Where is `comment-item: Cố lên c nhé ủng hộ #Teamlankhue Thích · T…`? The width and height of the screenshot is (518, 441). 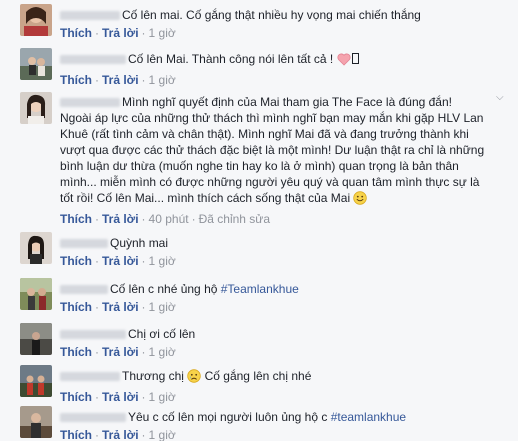 comment-item: Cố lên c nhé ủng hộ #Teamlankhue Thích · T… is located at coordinates (259, 296).